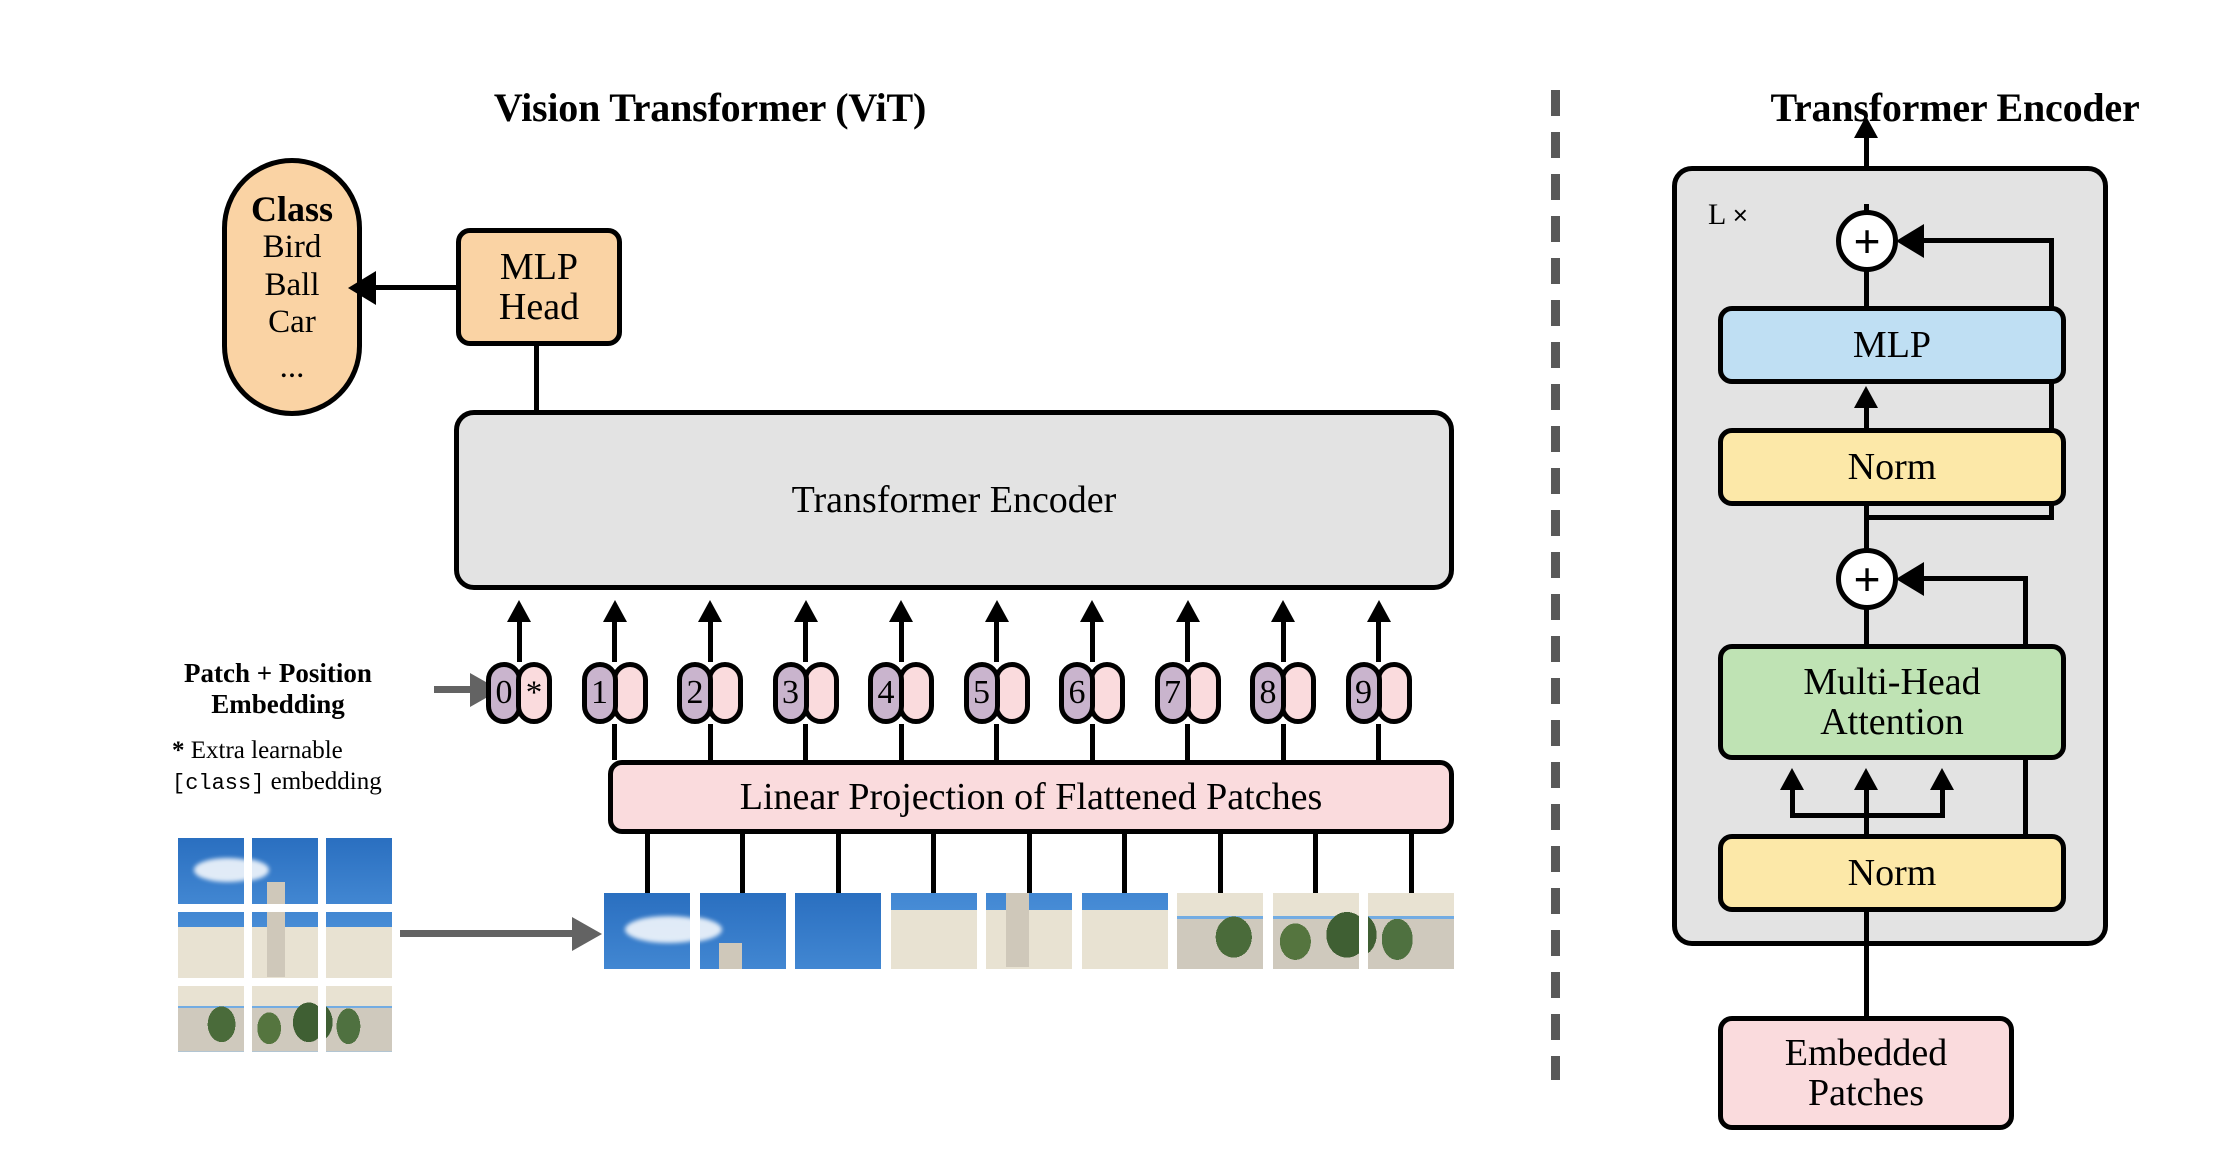 This screenshot has width=2226, height=1158. I want to click on bottom-residual-plus-symbol: +, so click(1867, 579).